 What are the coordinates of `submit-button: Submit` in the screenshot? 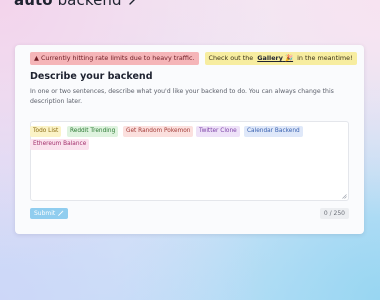 It's located at (49, 213).